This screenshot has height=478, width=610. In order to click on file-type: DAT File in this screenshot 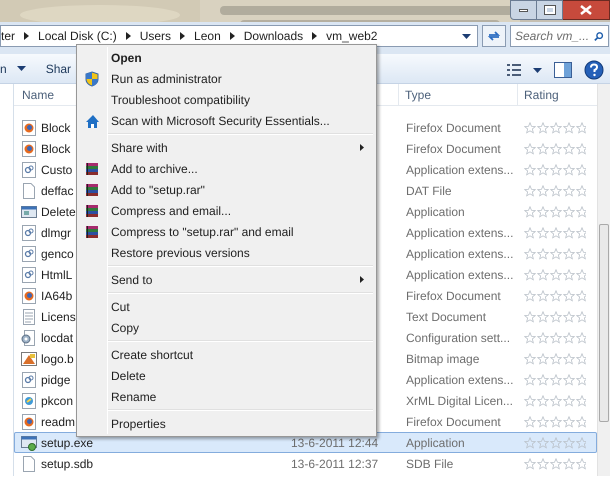, I will do `click(429, 191)`.